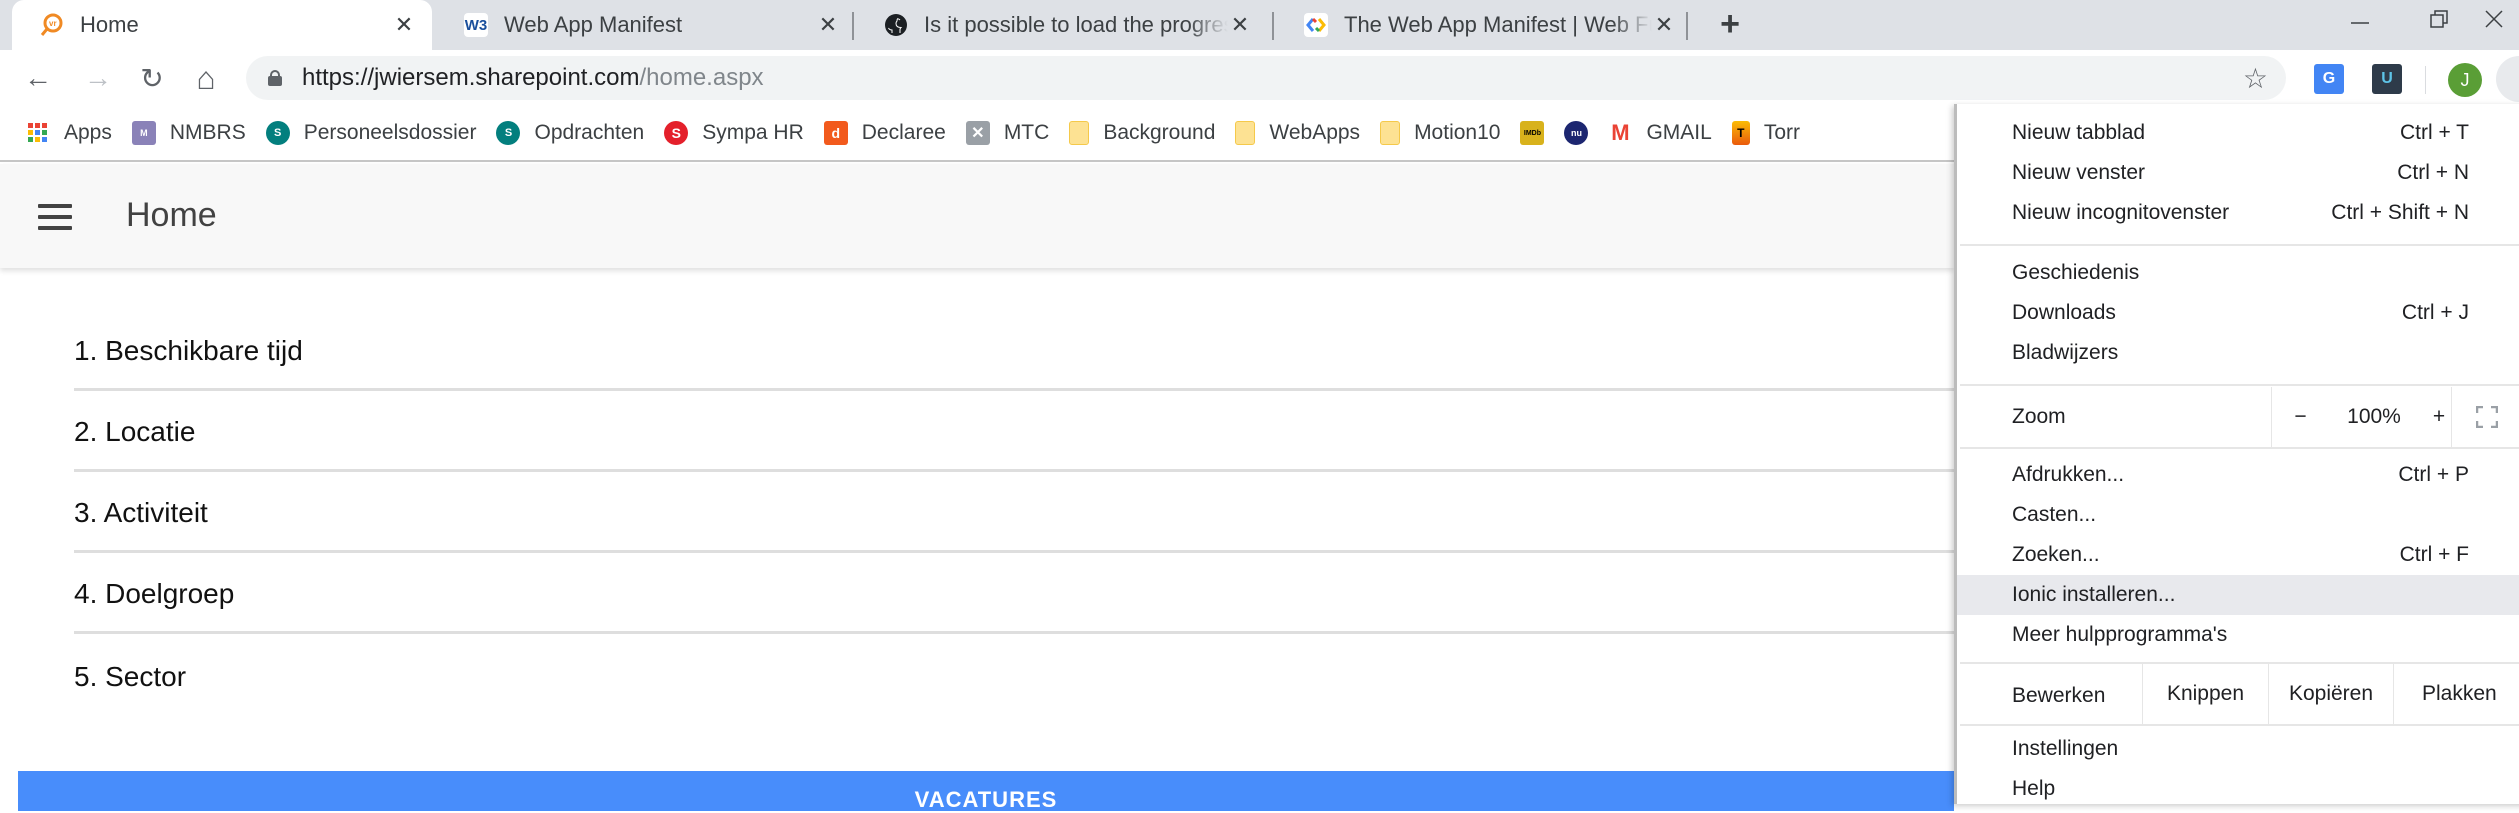 The width and height of the screenshot is (2519, 813). What do you see at coordinates (1142, 133) in the screenshot?
I see `bookmark-folder-background: Background` at bounding box center [1142, 133].